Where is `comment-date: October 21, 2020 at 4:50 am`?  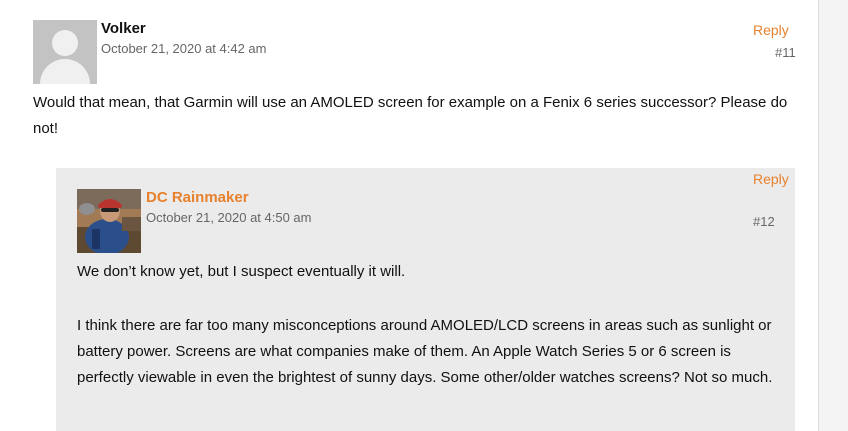
comment-date: October 21, 2020 at 4:50 am is located at coordinates (229, 217).